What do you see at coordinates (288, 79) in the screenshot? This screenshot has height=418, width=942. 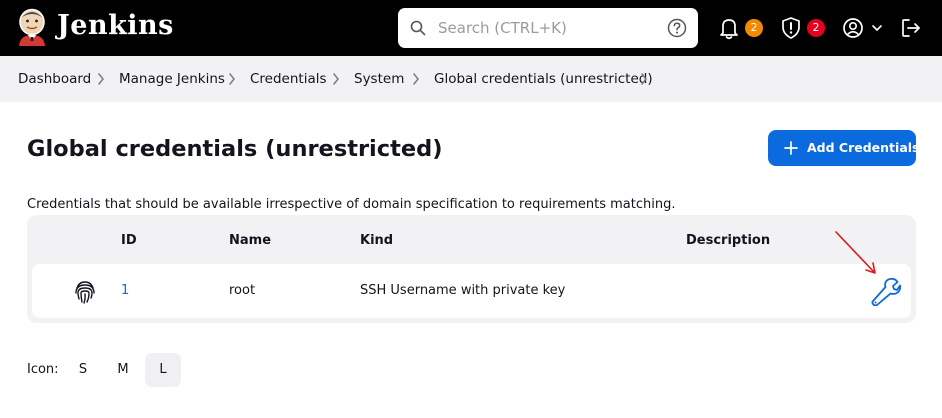 I see `breadcrumb-item-credentials: Credentials` at bounding box center [288, 79].